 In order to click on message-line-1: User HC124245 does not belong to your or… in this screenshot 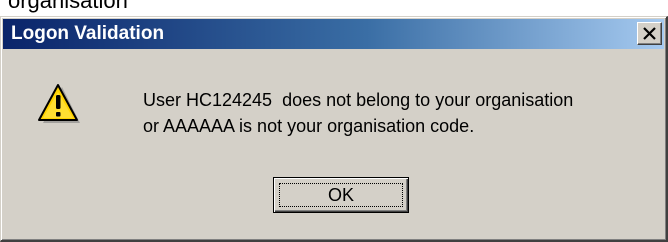, I will do `click(358, 100)`.